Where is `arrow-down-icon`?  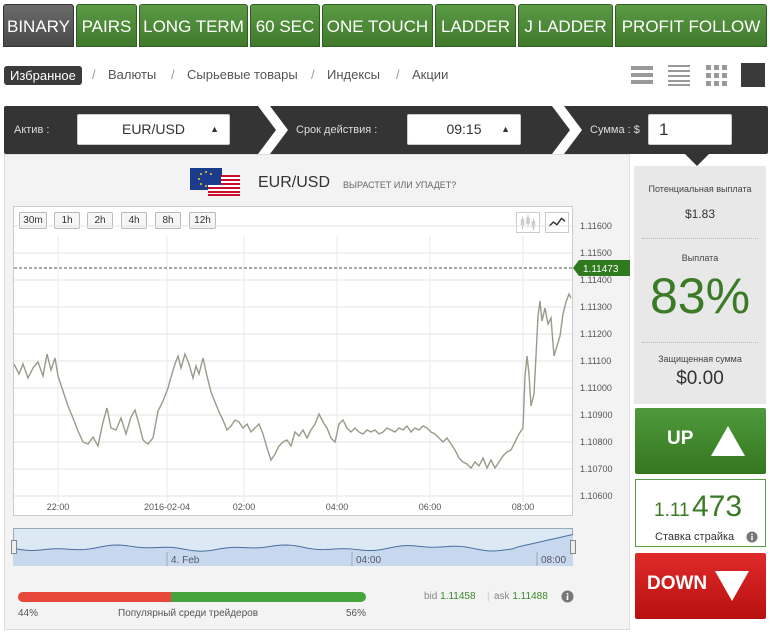 arrow-down-icon is located at coordinates (732, 586).